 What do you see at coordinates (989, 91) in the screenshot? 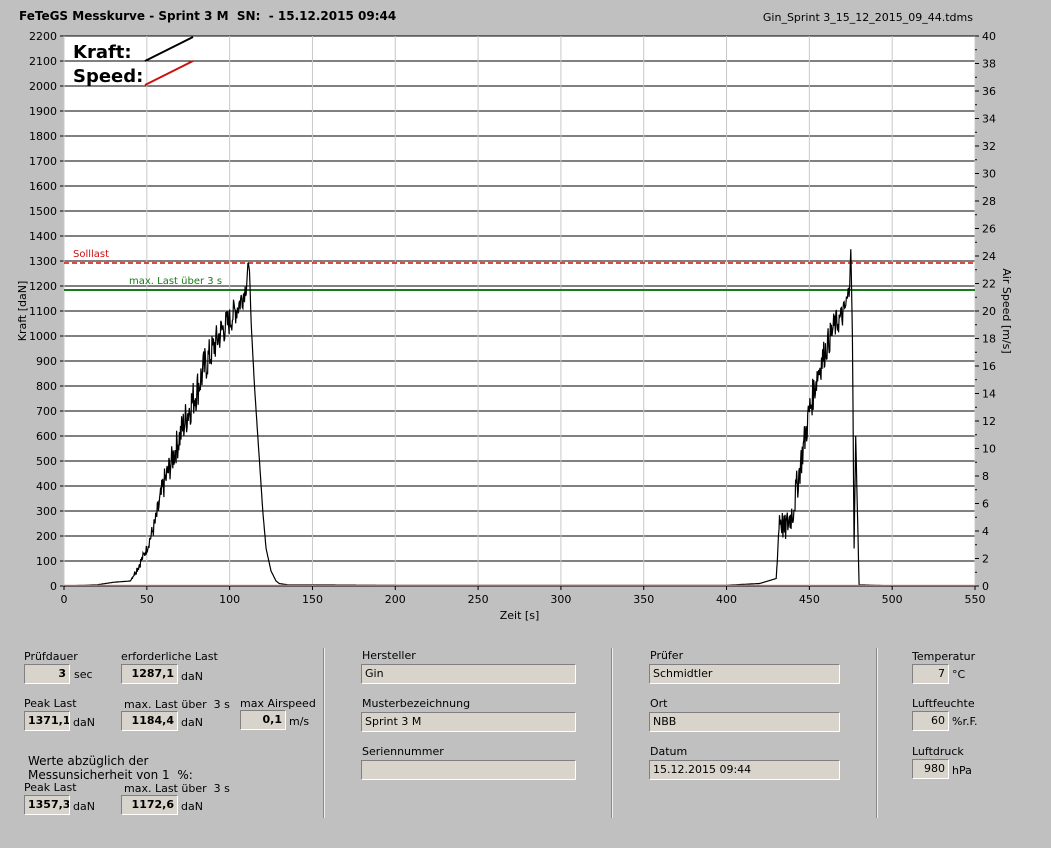
I see `y2-tick-label: 36` at bounding box center [989, 91].